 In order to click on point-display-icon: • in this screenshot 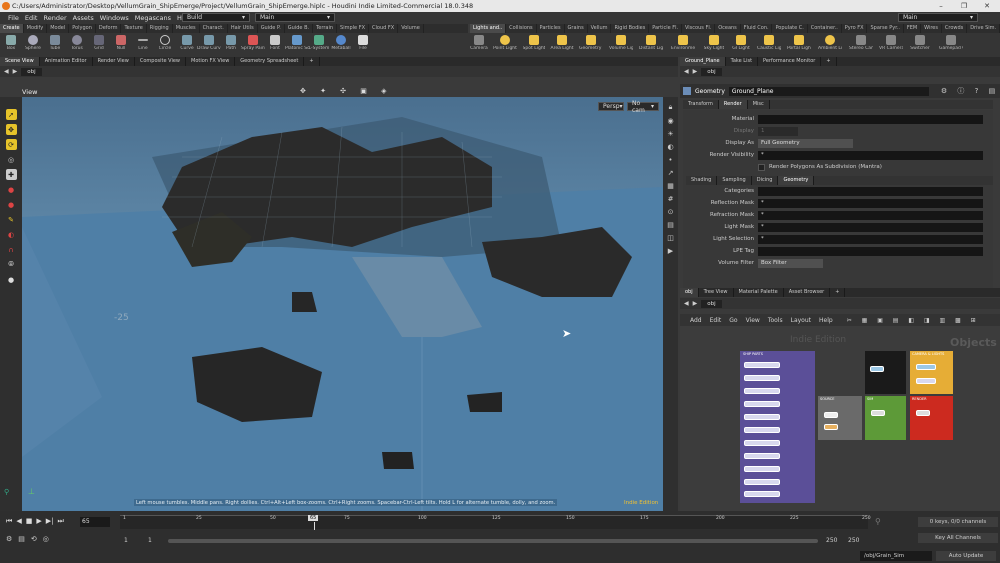, I will do `click(670, 159)`.